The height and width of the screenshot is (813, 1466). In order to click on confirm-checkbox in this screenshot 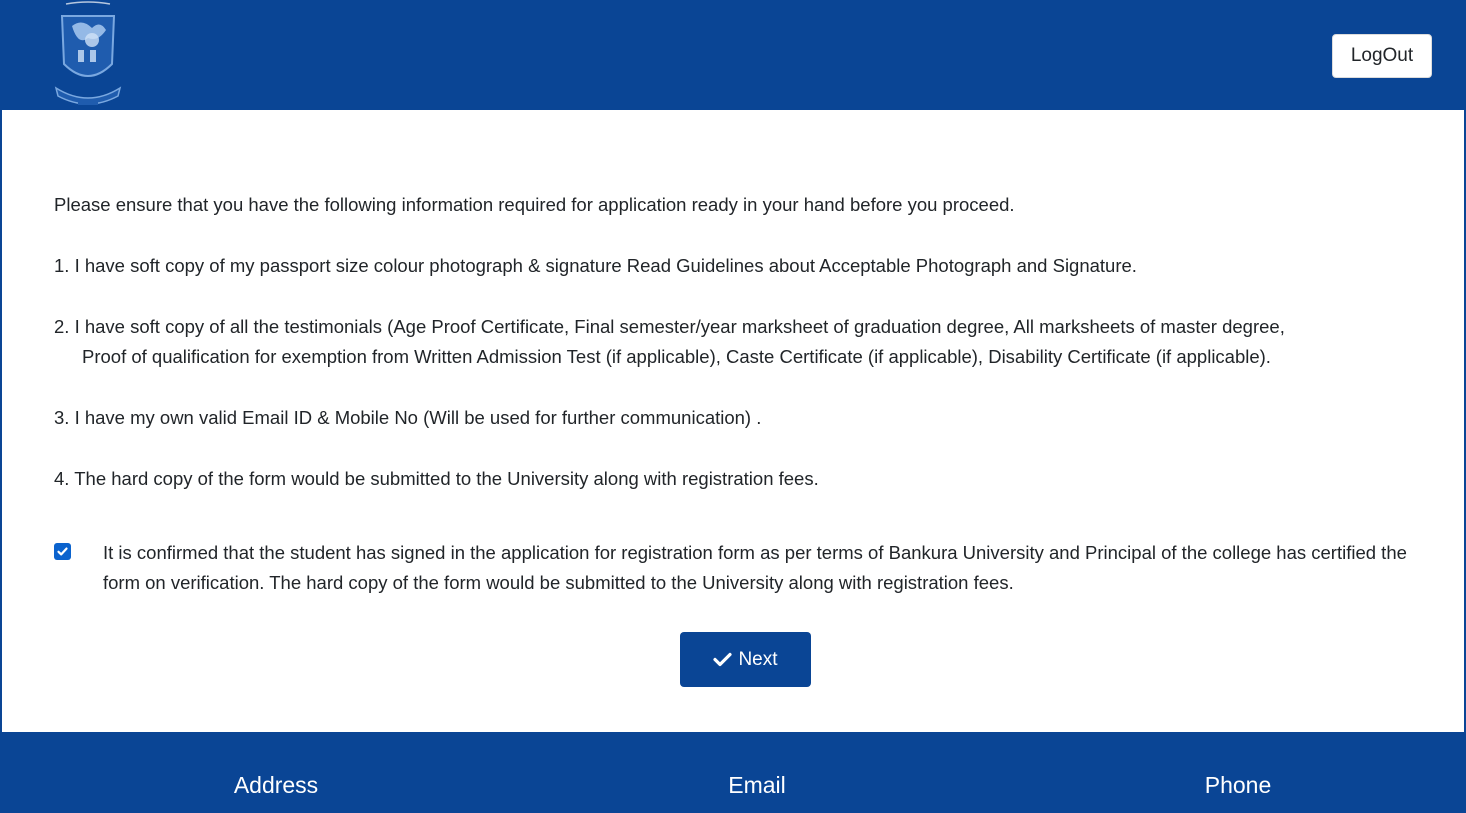, I will do `click(62, 551)`.